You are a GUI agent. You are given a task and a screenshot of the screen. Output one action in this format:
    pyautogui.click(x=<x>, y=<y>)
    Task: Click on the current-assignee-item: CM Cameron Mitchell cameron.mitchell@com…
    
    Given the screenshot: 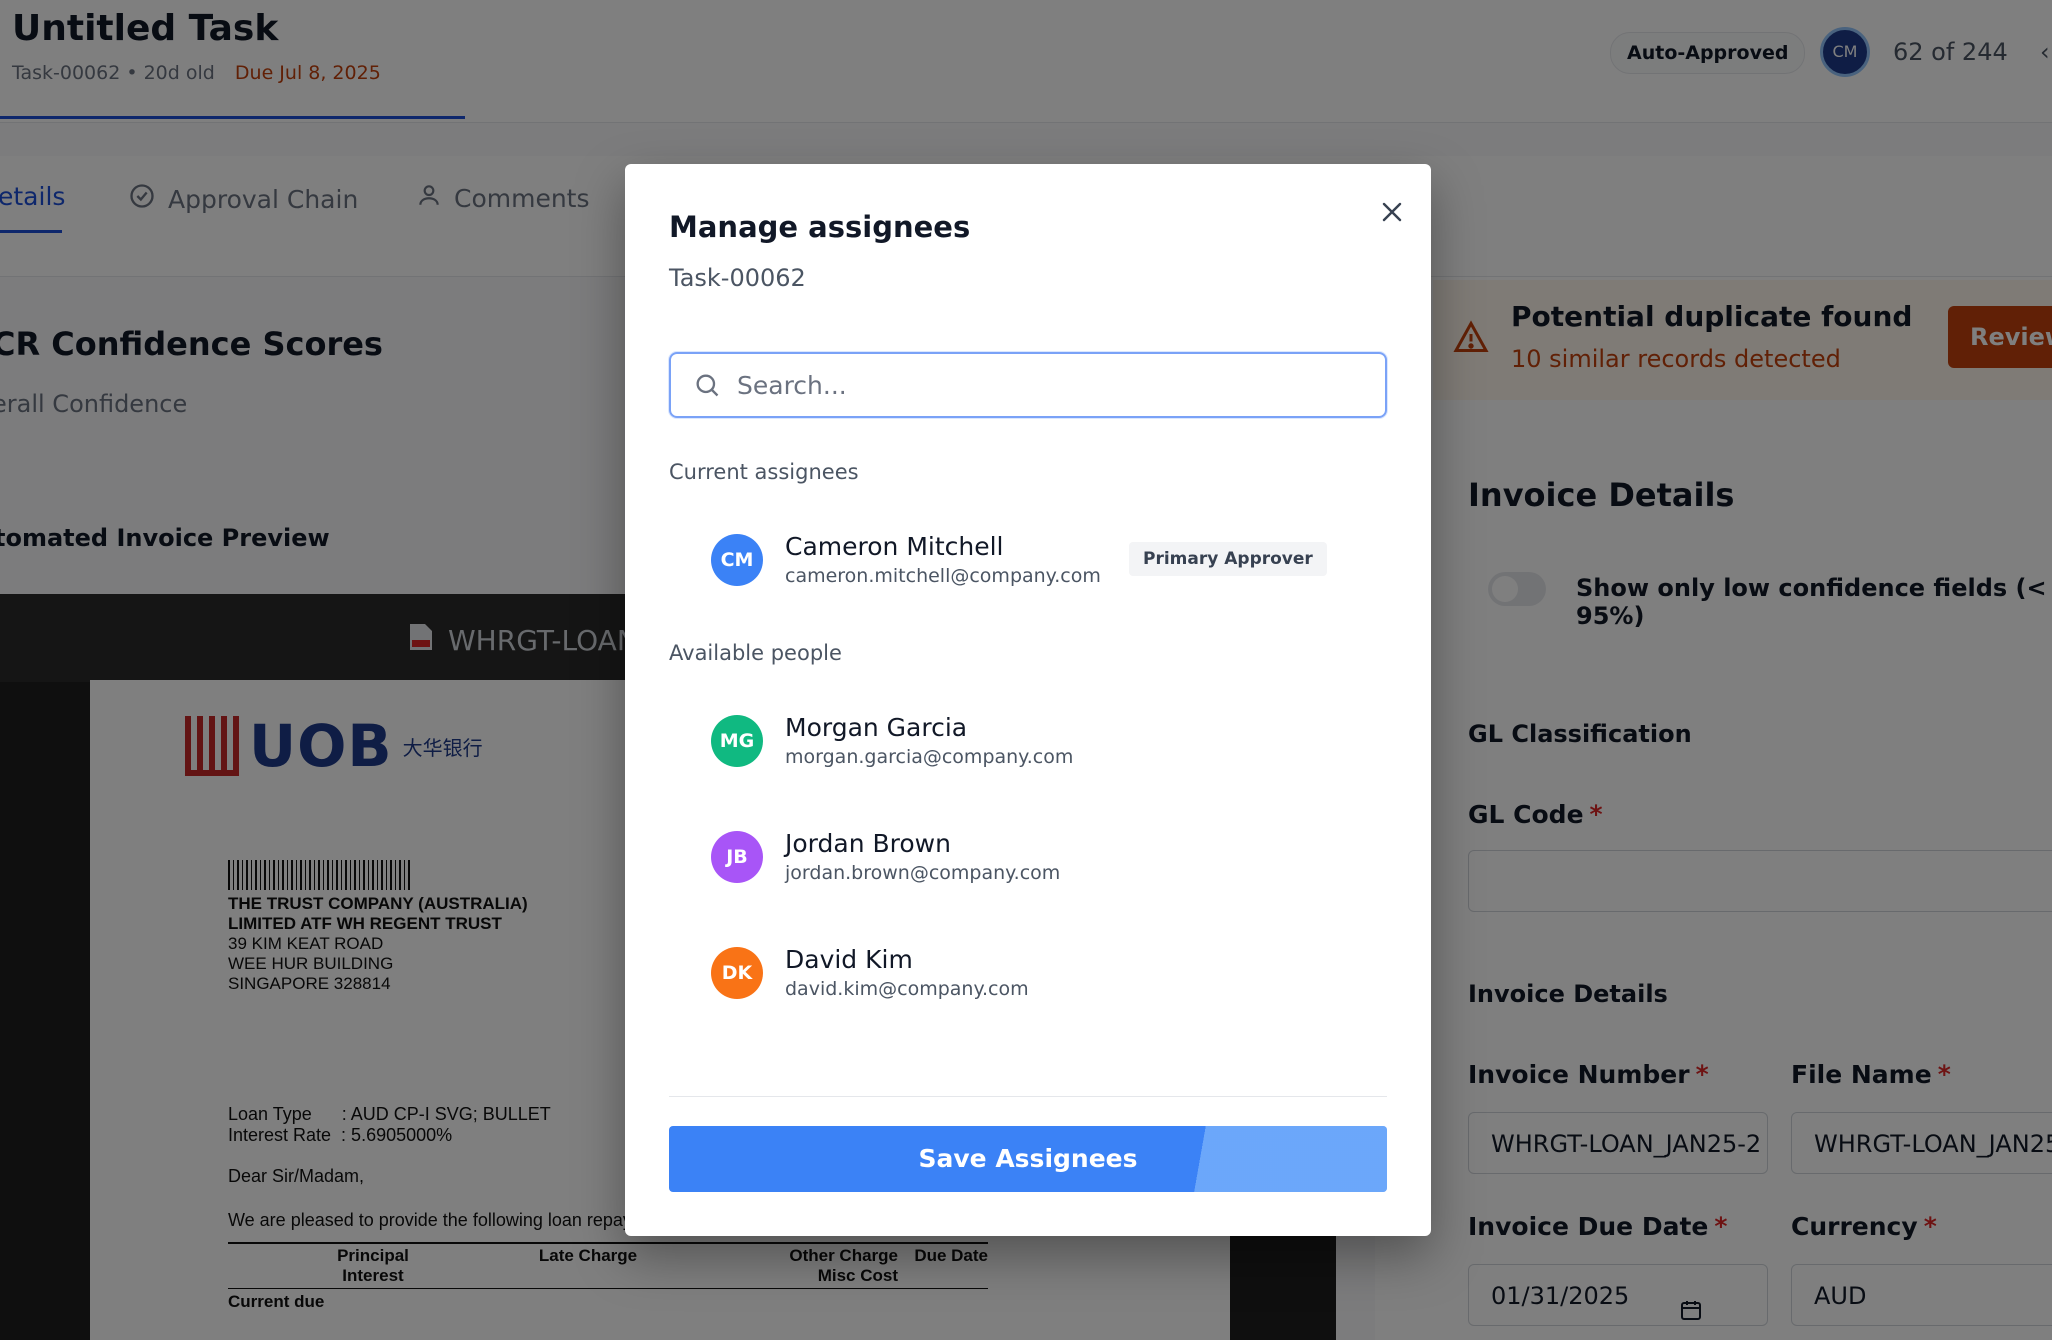 What is the action you would take?
    pyautogui.click(x=1031, y=560)
    